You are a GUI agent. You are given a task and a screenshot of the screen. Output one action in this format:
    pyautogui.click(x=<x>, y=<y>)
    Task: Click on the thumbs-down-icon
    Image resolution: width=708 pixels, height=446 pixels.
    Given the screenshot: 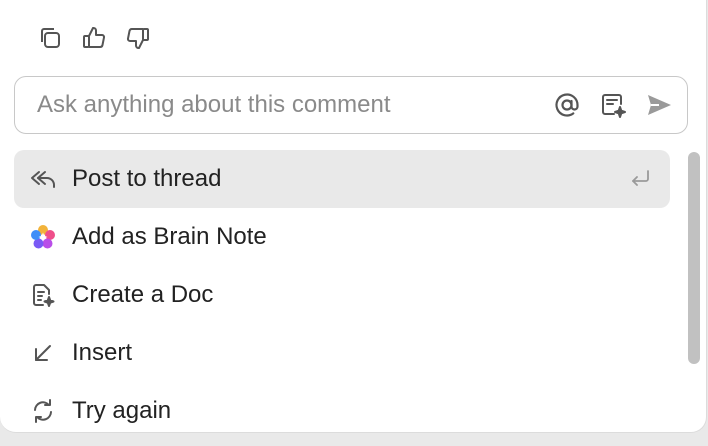 What is the action you would take?
    pyautogui.click(x=138, y=38)
    